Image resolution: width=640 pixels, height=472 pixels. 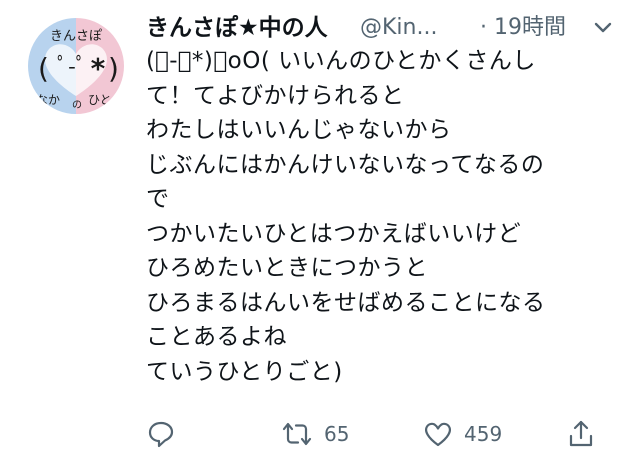 I want to click on share-icon, so click(x=581, y=434).